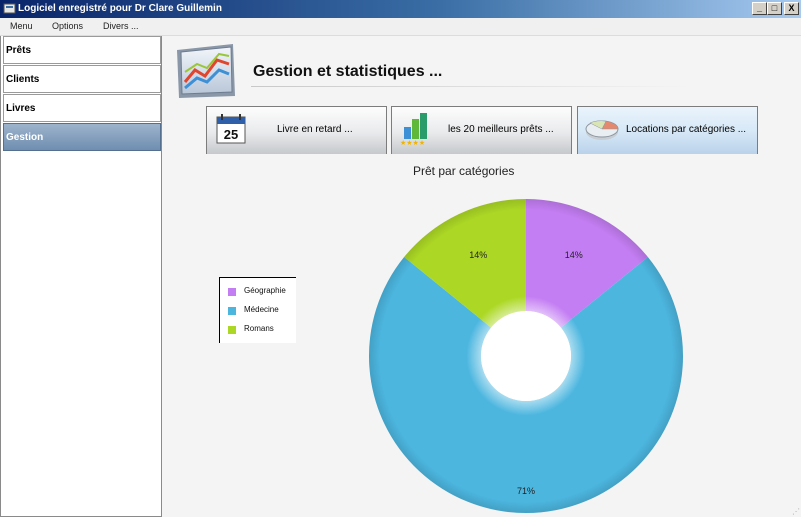  Describe the element at coordinates (9, 8) in the screenshot. I see `app-icon` at that location.